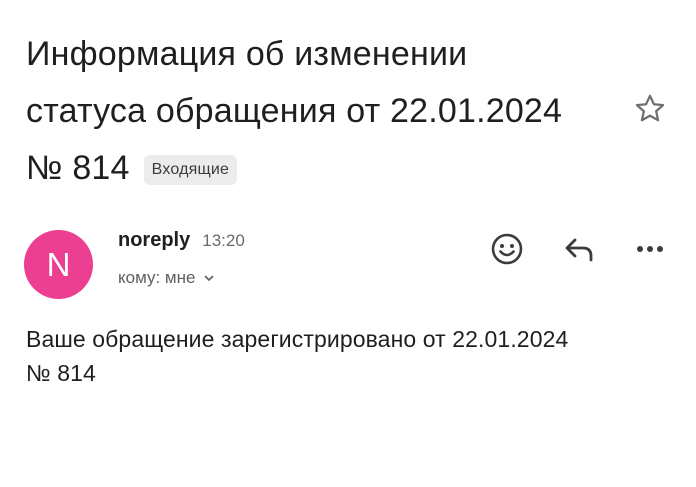 The width and height of the screenshot is (696, 487). What do you see at coordinates (78, 168) in the screenshot?
I see `subject-line-3: № 814` at bounding box center [78, 168].